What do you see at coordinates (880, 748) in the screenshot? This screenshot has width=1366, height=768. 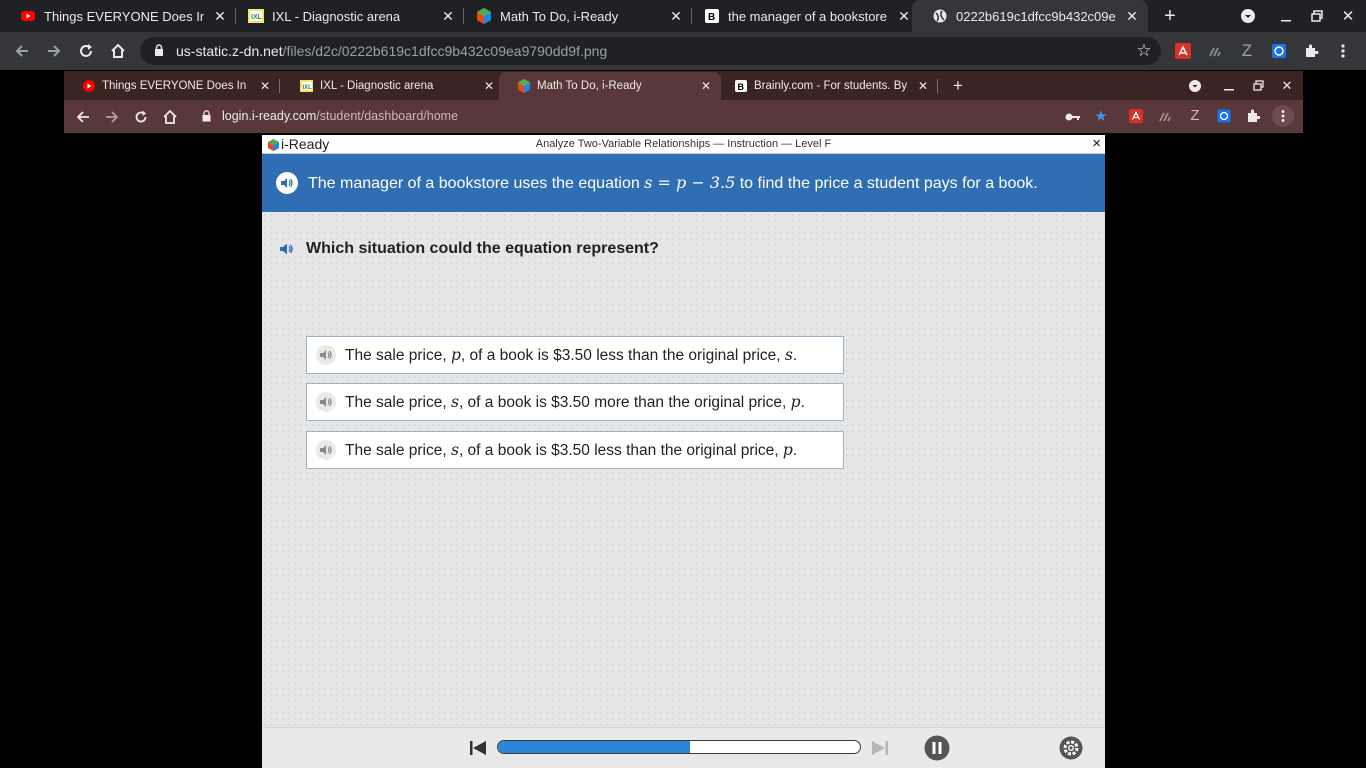 I see `skip-forward-icon` at bounding box center [880, 748].